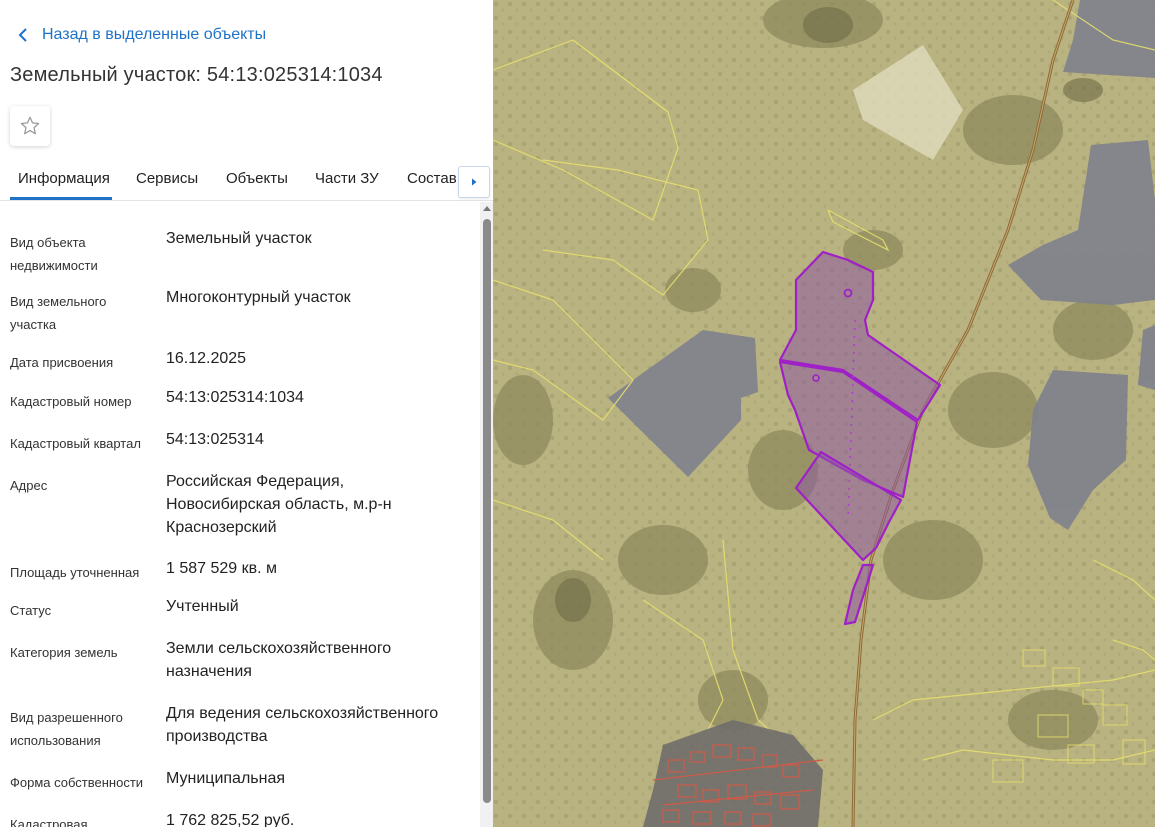 Image resolution: width=1155 pixels, height=827 pixels. What do you see at coordinates (49, 822) in the screenshot?
I see `info-key: Кадастровая` at bounding box center [49, 822].